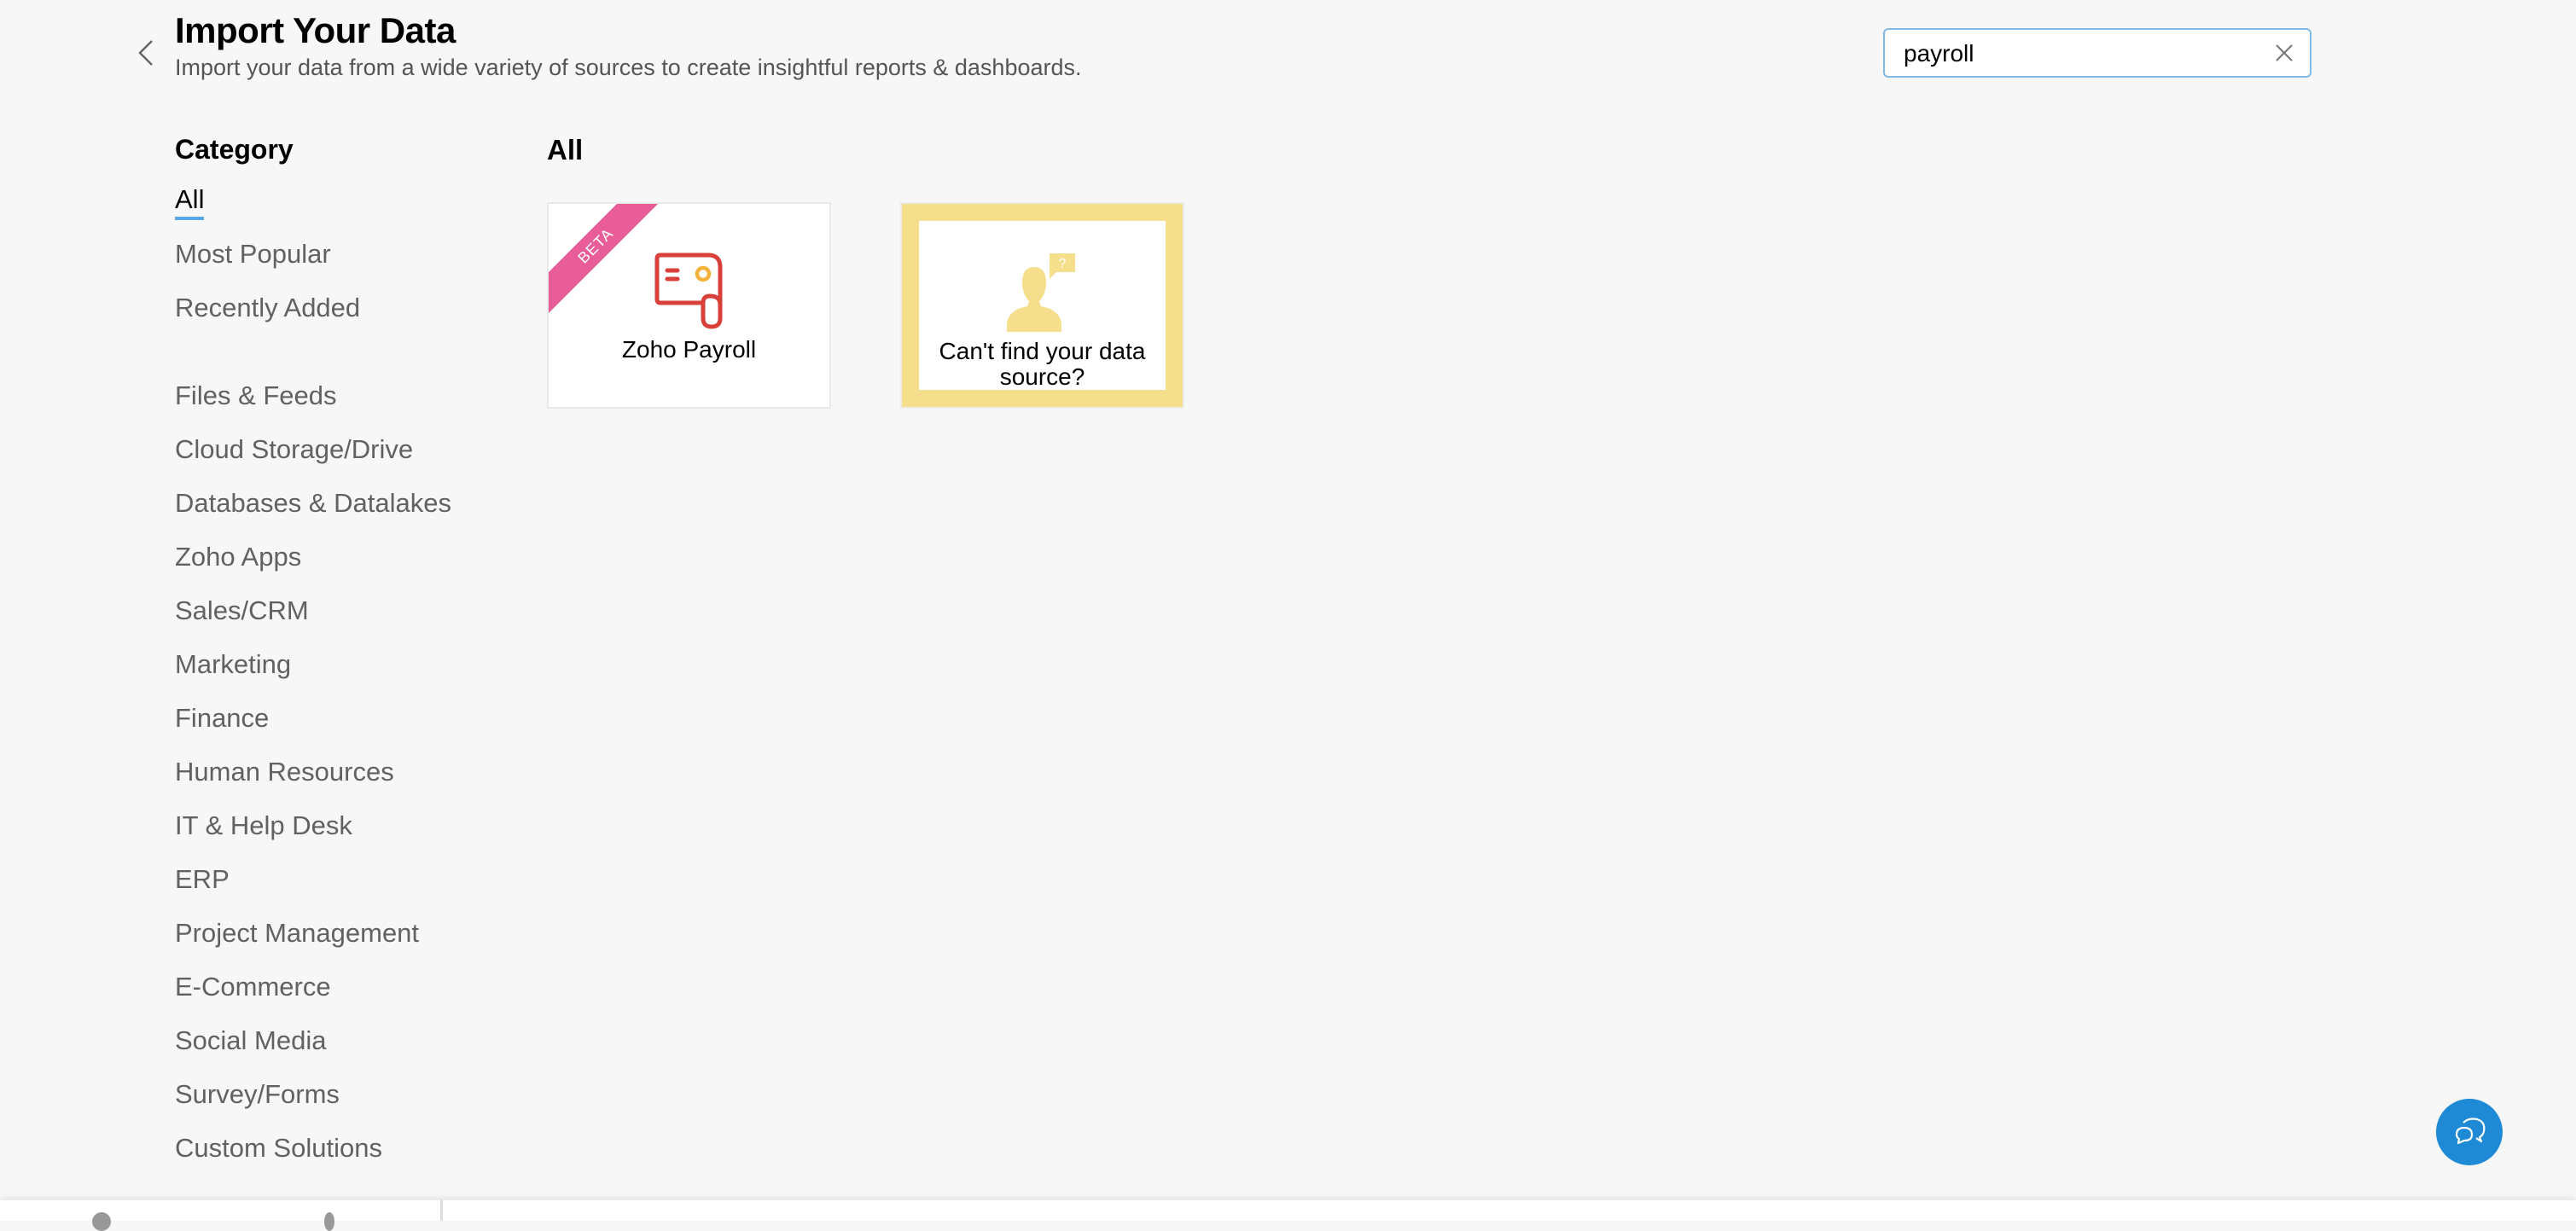  Describe the element at coordinates (565, 149) in the screenshot. I see `section-title: All` at that location.